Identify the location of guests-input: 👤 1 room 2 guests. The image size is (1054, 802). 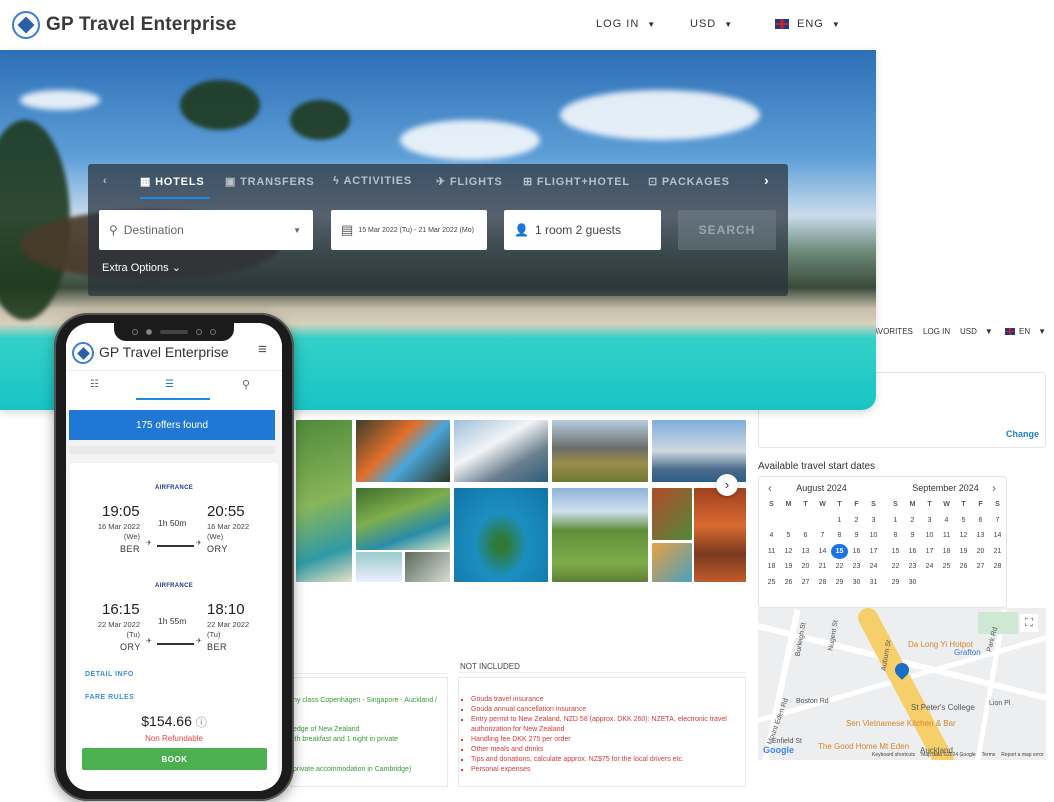
(582, 230).